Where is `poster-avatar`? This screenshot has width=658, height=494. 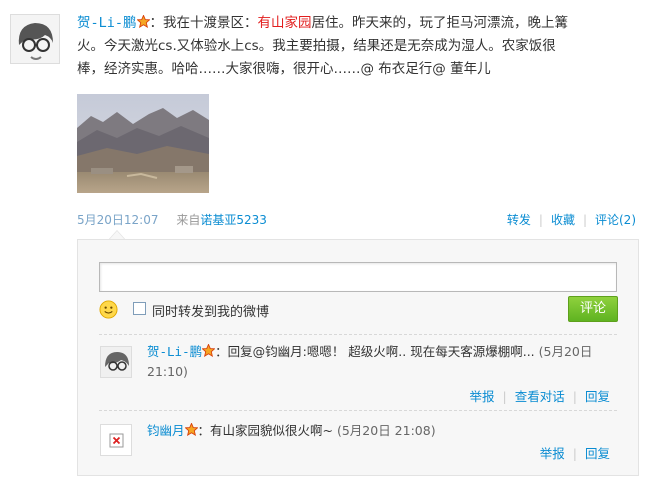 poster-avatar is located at coordinates (35, 39).